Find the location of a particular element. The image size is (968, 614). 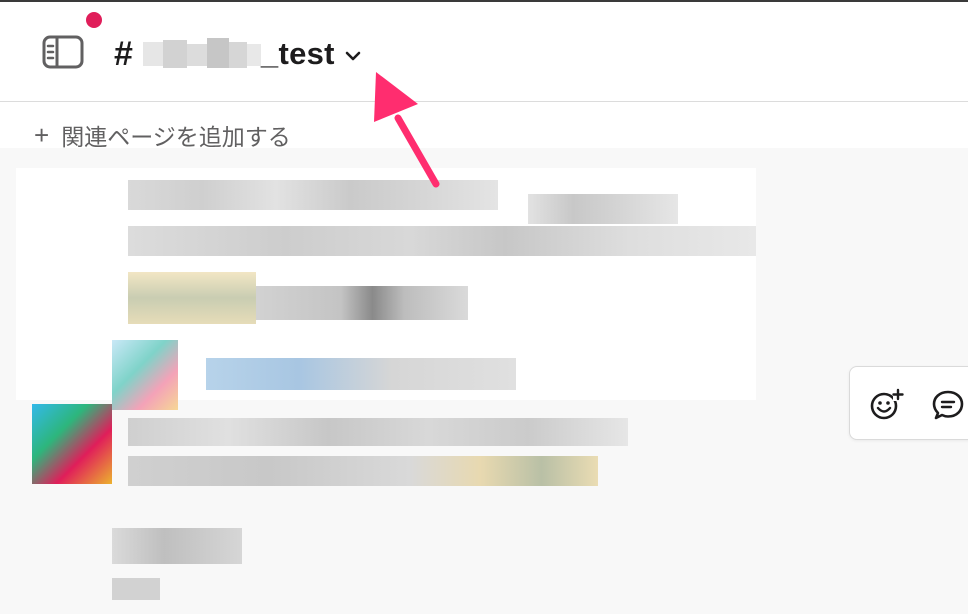

app-icon-redacted is located at coordinates (145, 375).